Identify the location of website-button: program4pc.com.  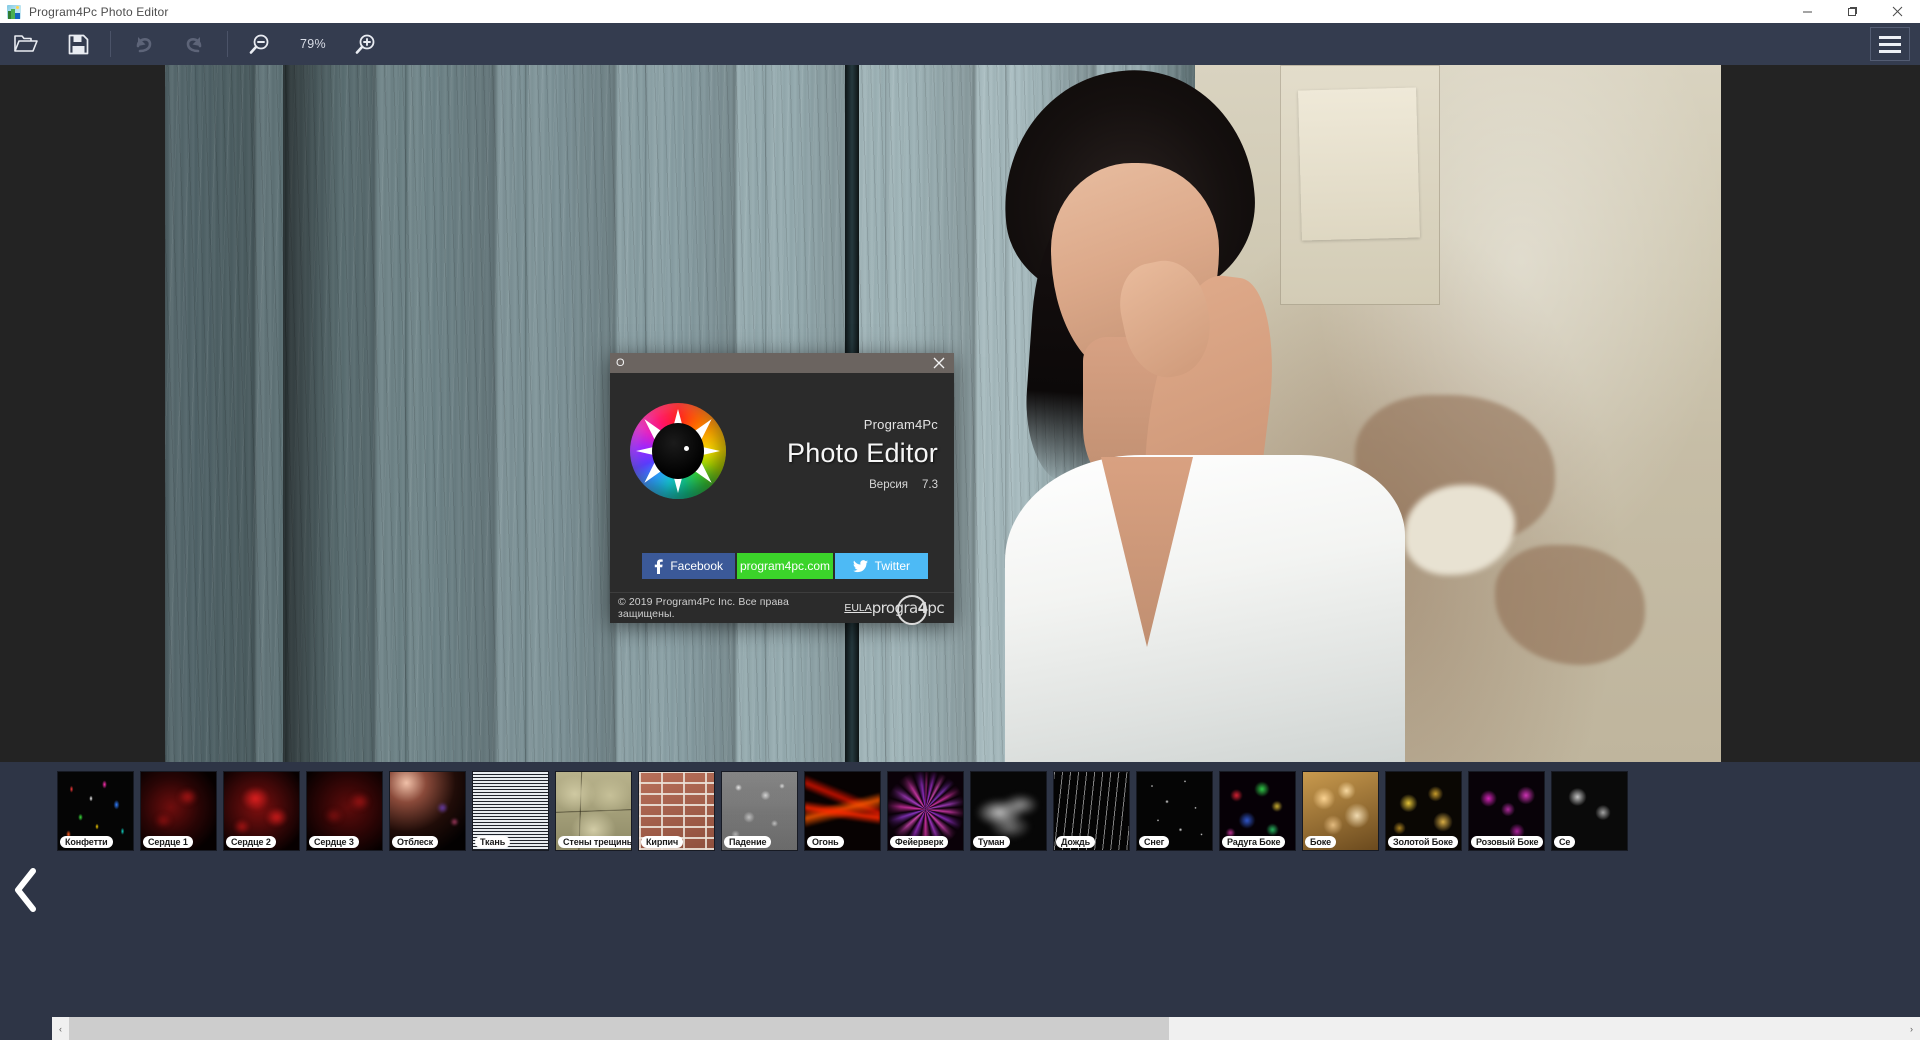
(785, 566).